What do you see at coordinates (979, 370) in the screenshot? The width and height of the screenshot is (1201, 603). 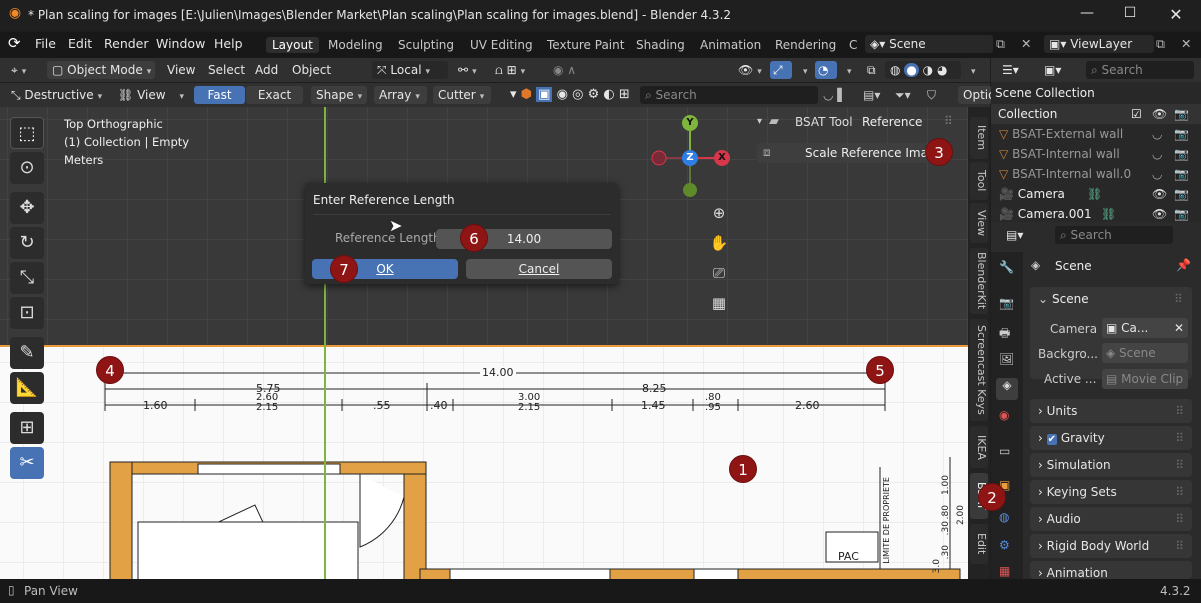 I see `tab-screencast-keys: Screencast Keys` at bounding box center [979, 370].